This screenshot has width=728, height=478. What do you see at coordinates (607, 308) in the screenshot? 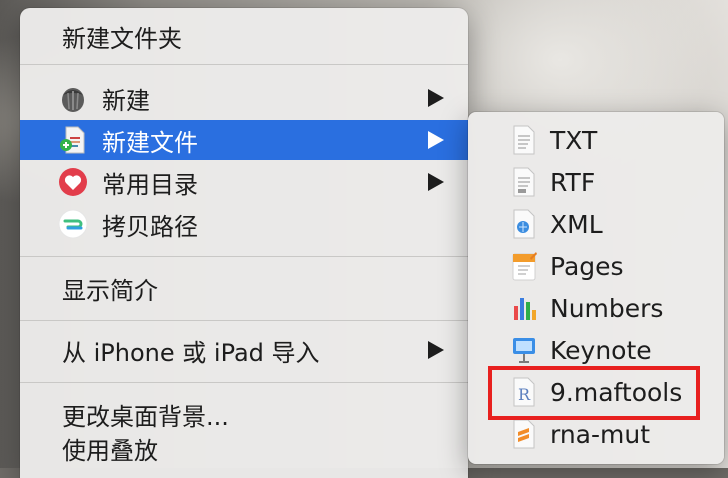
I see `submenu-item-label: Numbers` at bounding box center [607, 308].